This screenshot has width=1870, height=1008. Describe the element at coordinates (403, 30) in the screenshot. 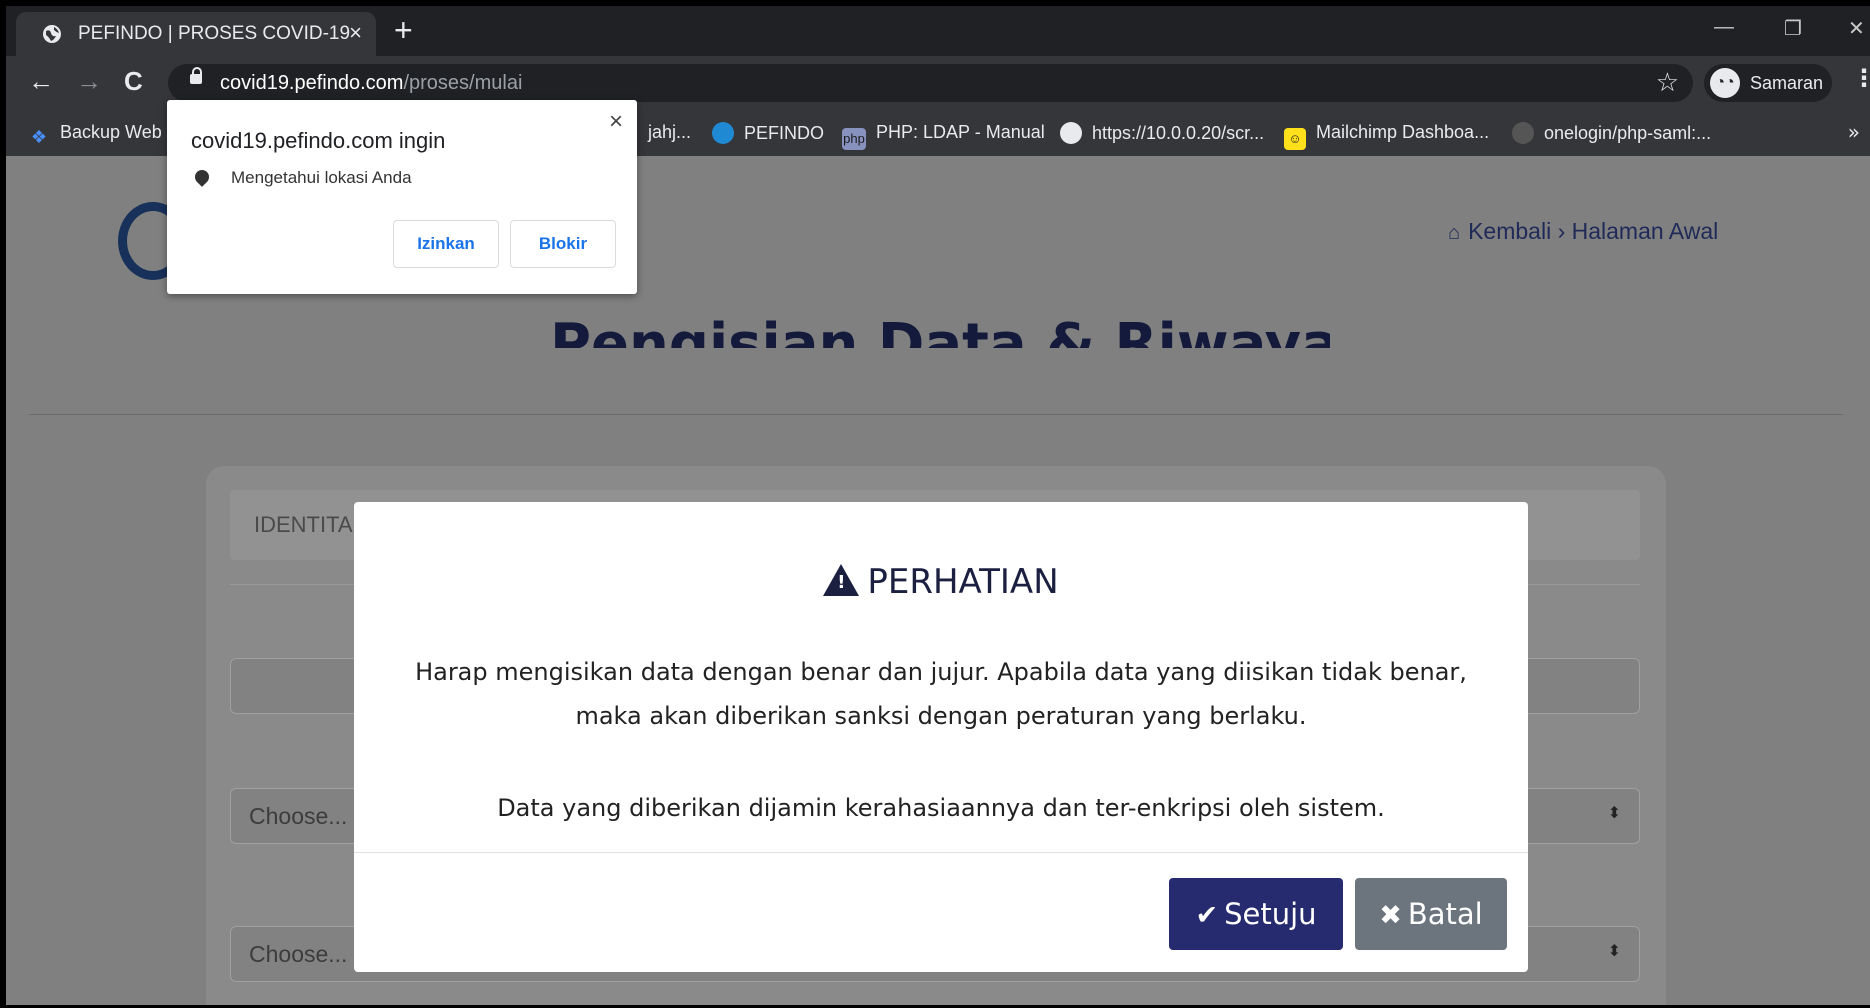

I see `new-tab-icon: +` at that location.